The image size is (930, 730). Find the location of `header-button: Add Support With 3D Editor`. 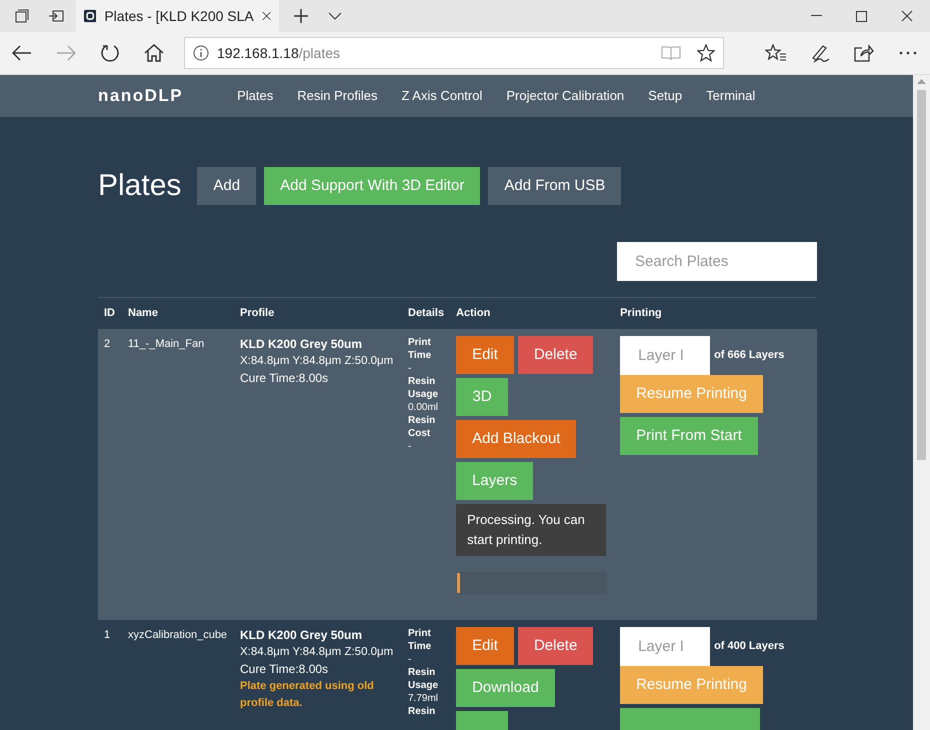

header-button: Add Support With 3D Editor is located at coordinates (372, 186).